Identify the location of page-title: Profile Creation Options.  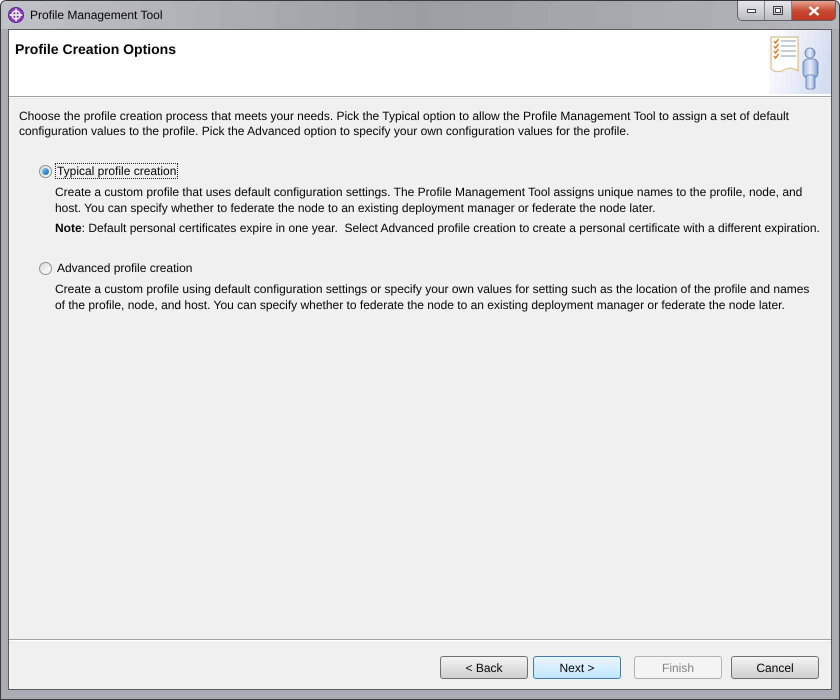
(95, 49).